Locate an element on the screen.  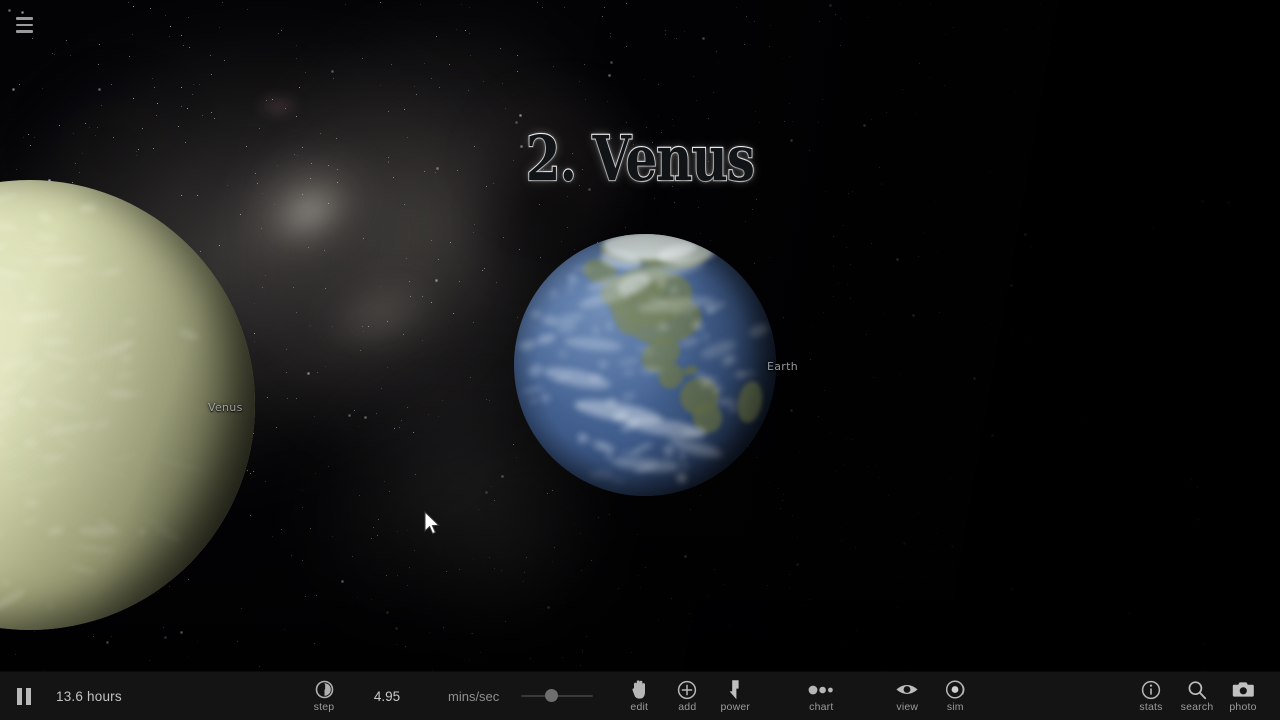
view-button: view is located at coordinates (907, 696).